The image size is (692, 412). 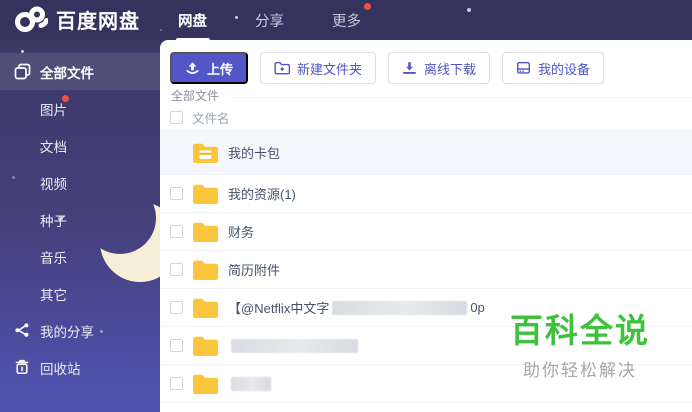 I want to click on sidebar-item-label: 回收站, so click(x=60, y=369).